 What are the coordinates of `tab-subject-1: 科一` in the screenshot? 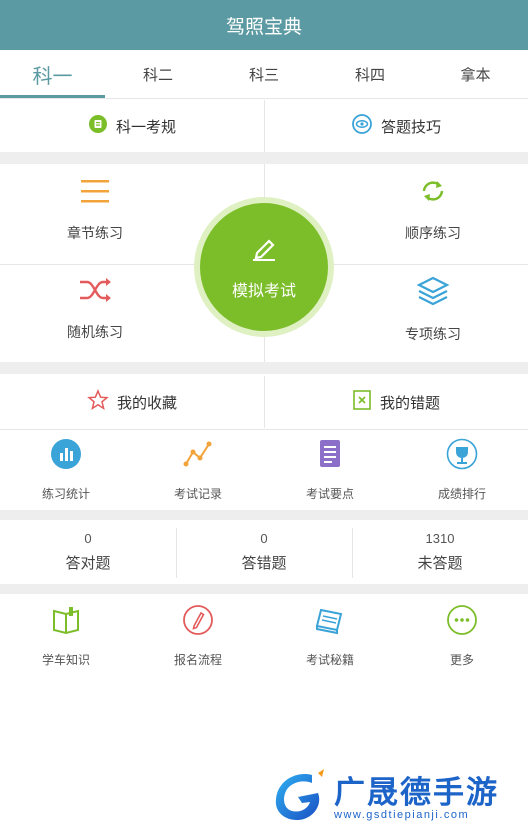 It's located at (52, 74).